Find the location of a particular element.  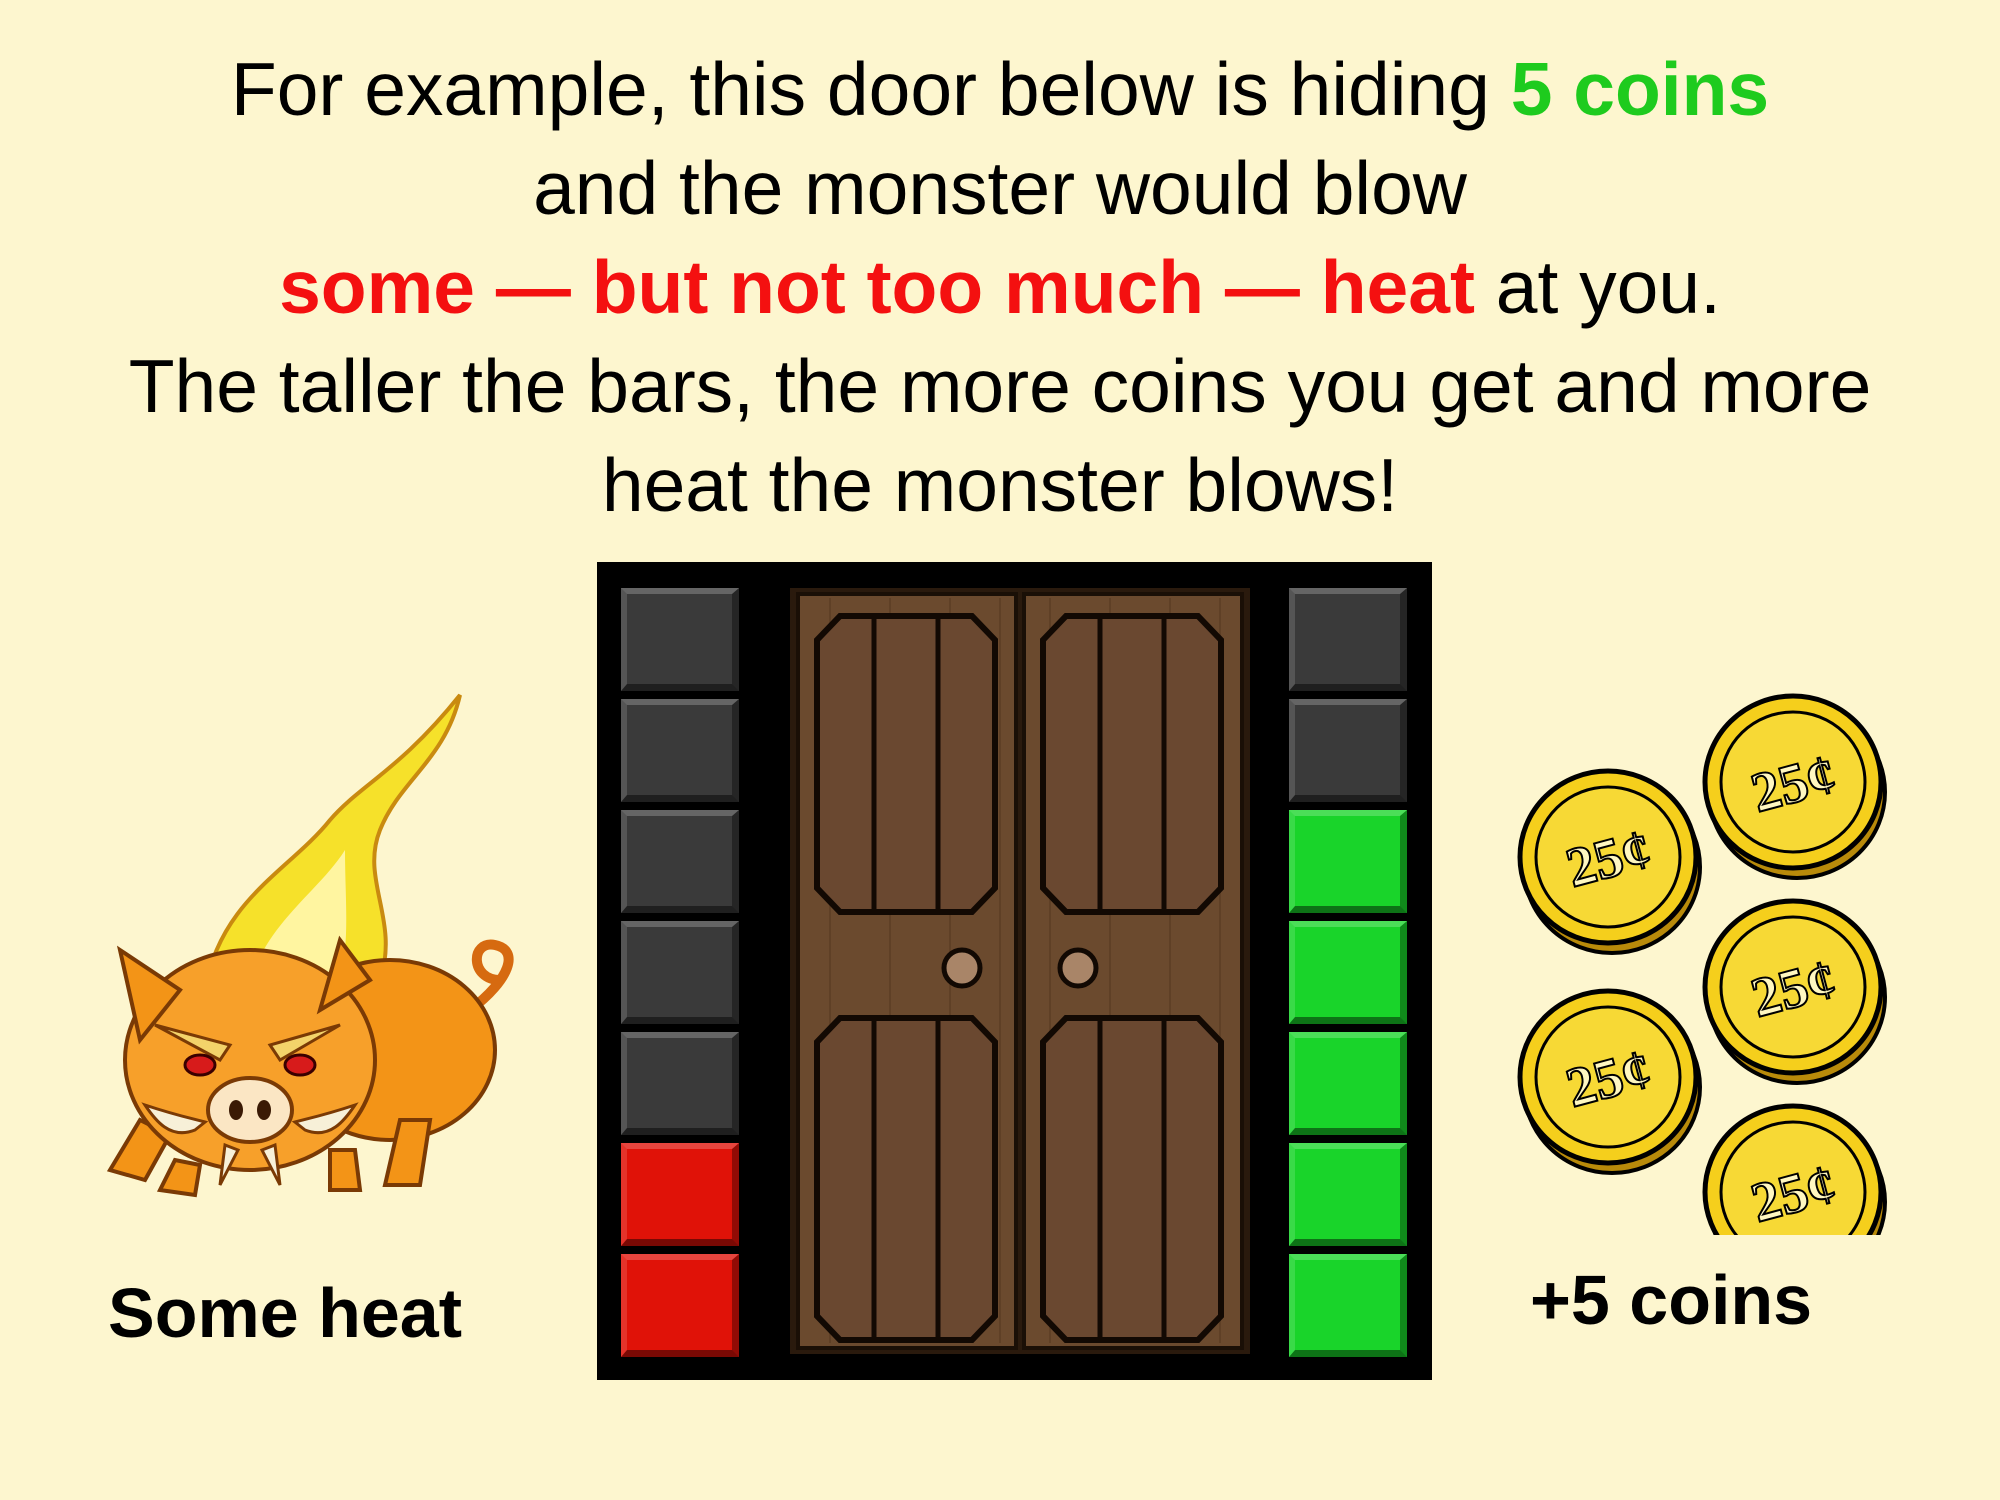

coins-highlight: 5 coins is located at coordinates (1640, 89).